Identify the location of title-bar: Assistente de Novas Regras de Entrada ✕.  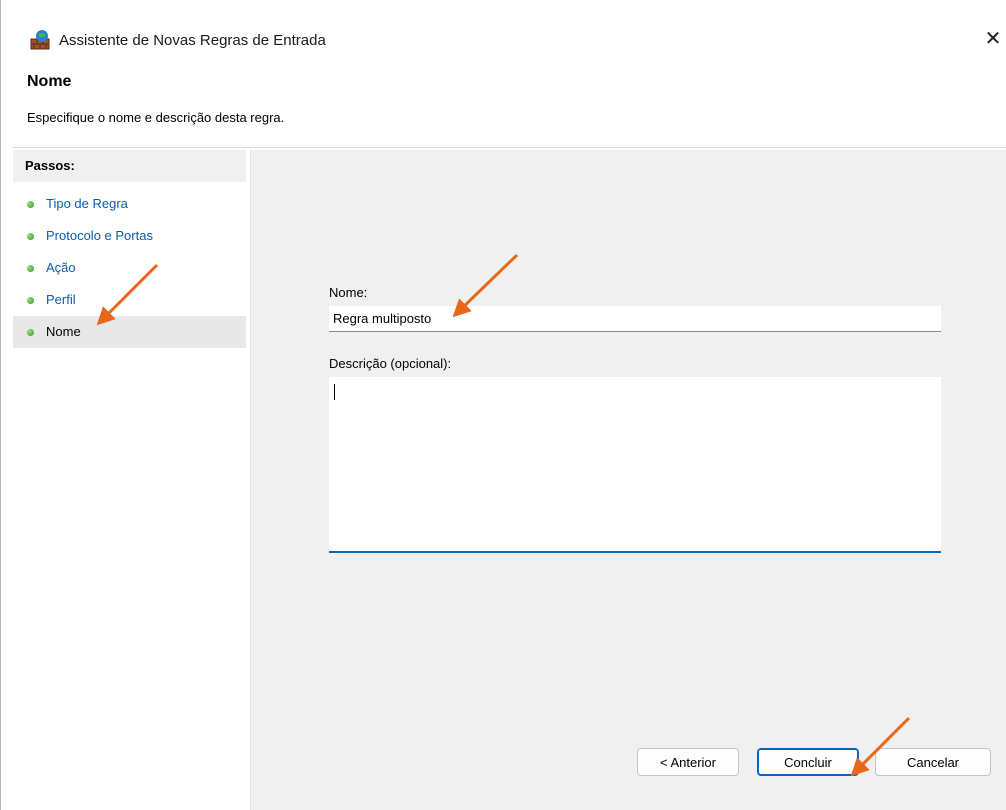
(503, 34).